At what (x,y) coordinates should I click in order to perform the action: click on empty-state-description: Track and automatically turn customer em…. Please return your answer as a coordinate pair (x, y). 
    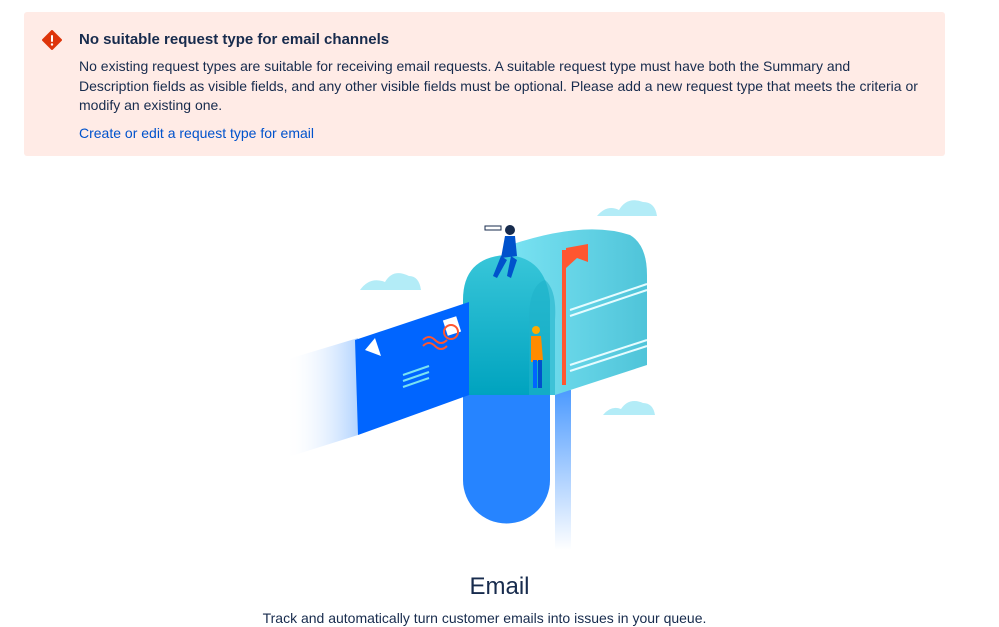
    Looking at the image, I should click on (484, 618).